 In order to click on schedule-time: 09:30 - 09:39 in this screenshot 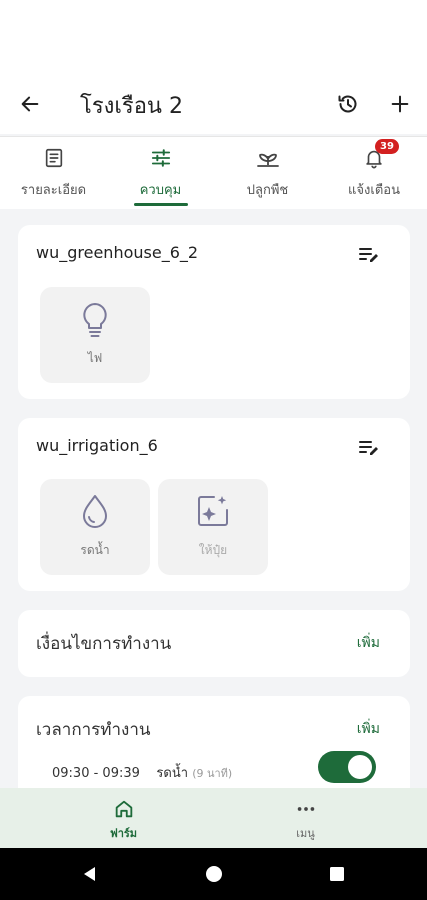, I will do `click(96, 773)`.